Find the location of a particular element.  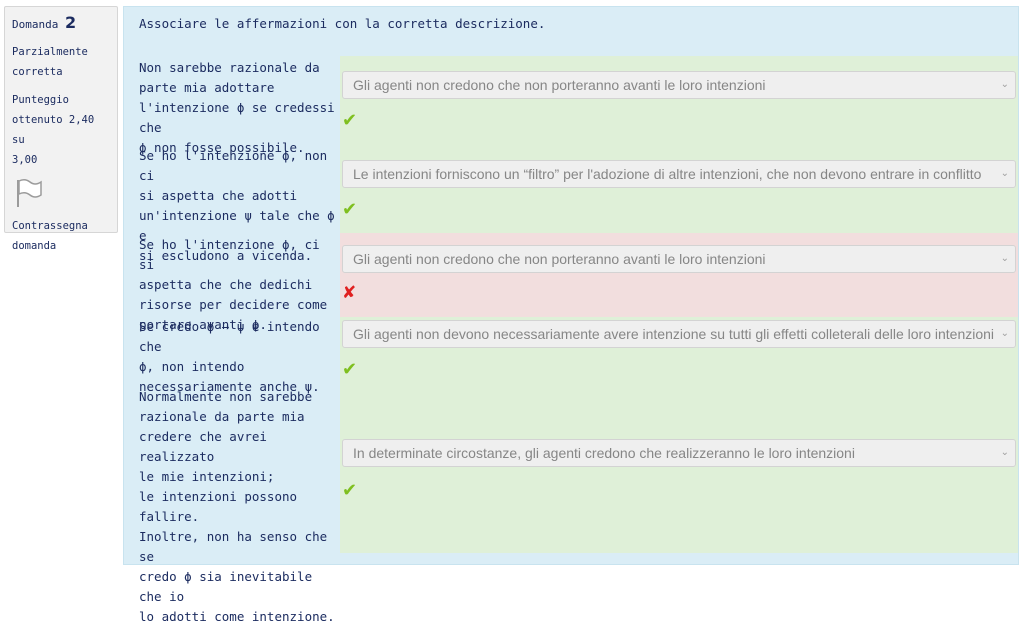

grade-line-3: 3,00 is located at coordinates (25, 160).